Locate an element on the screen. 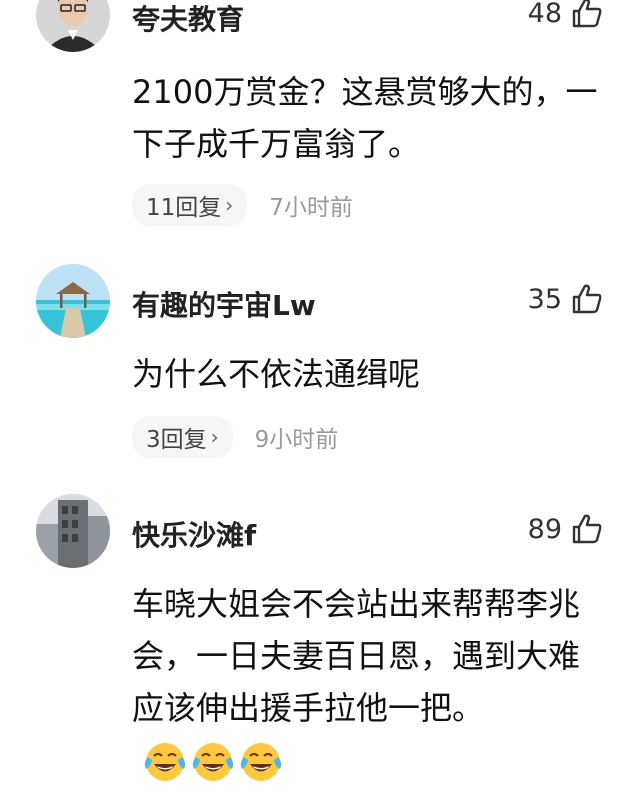 This screenshot has width=640, height=798. comment-text: 为什么不依法通缉呢 is located at coordinates (276, 374).